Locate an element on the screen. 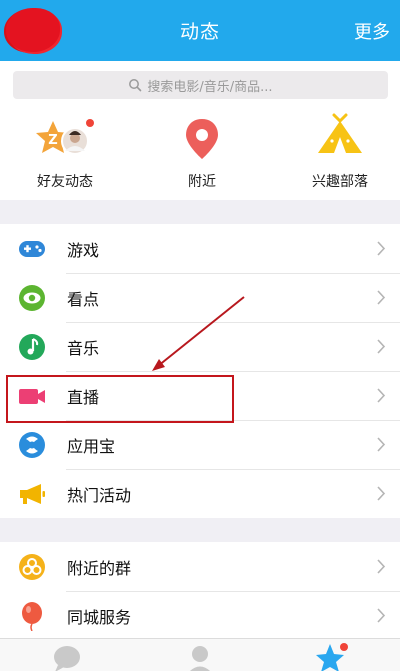 This screenshot has width=400, height=671. list-item-label: 同城服务 is located at coordinates (99, 617).